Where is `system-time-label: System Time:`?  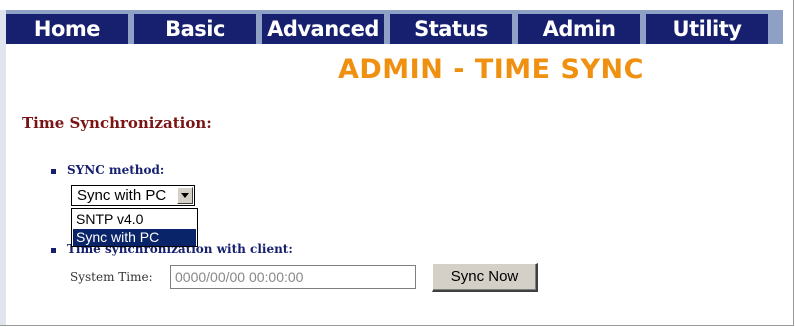
system-time-label: System Time: is located at coordinates (111, 277).